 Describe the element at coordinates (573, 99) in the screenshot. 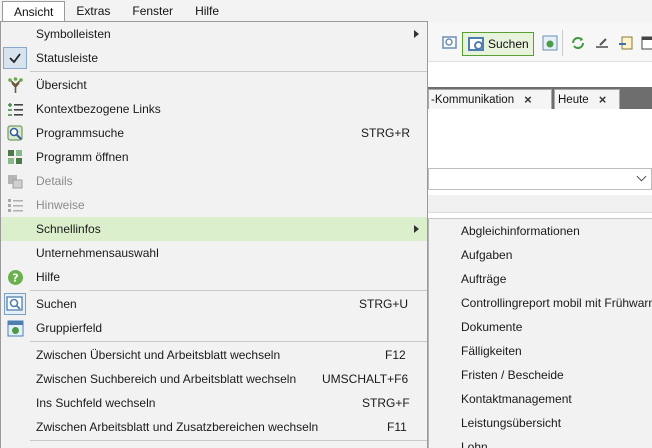

I see `tab-heute-label: Heute` at that location.